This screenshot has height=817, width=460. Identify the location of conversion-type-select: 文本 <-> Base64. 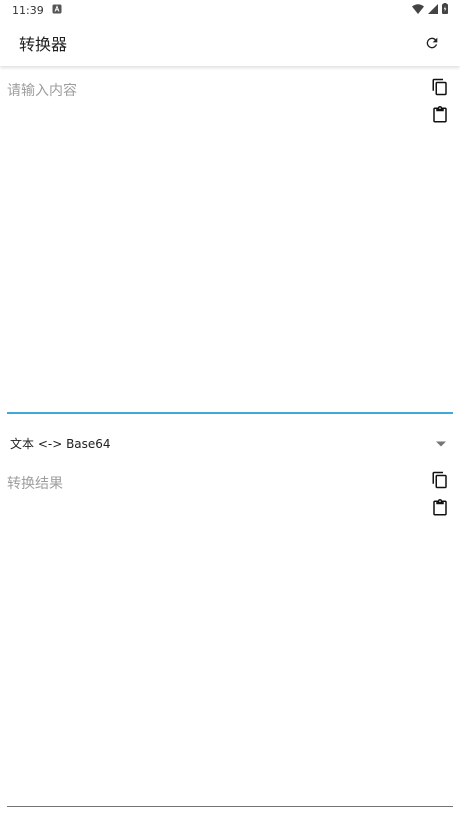
(228, 443).